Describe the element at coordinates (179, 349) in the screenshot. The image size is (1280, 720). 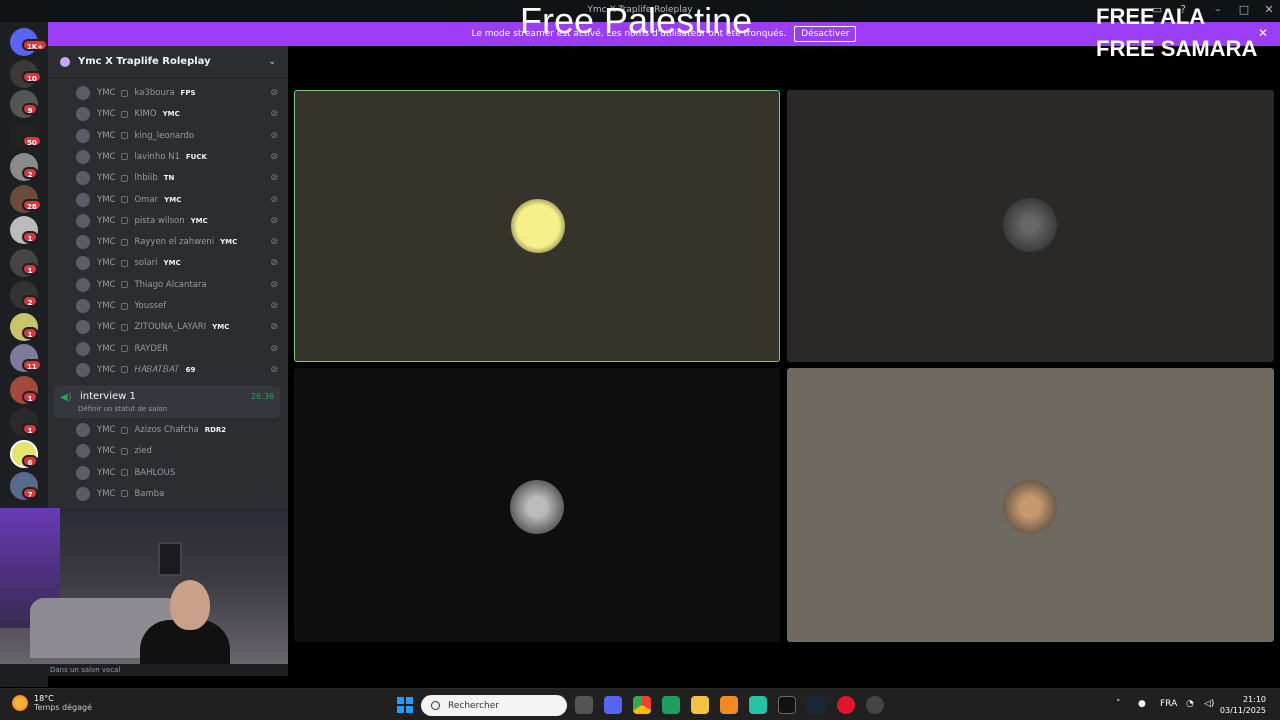
I see `member-row: YMC RAYDER ⊘` at that location.